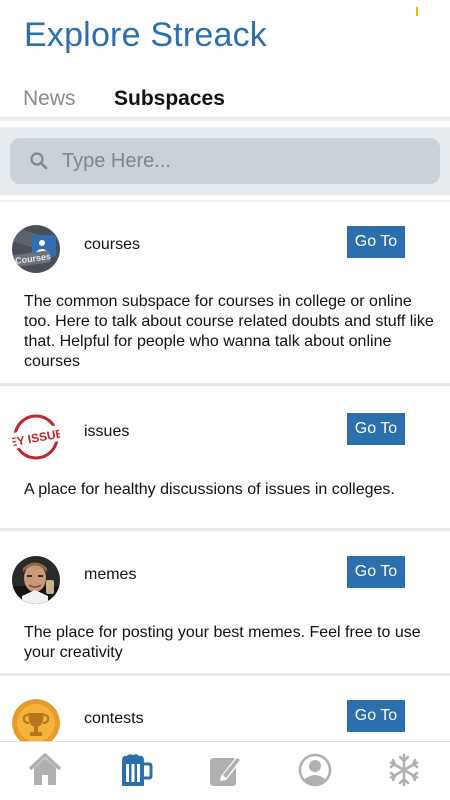 The image size is (450, 800). I want to click on compose-icon, so click(225, 770).